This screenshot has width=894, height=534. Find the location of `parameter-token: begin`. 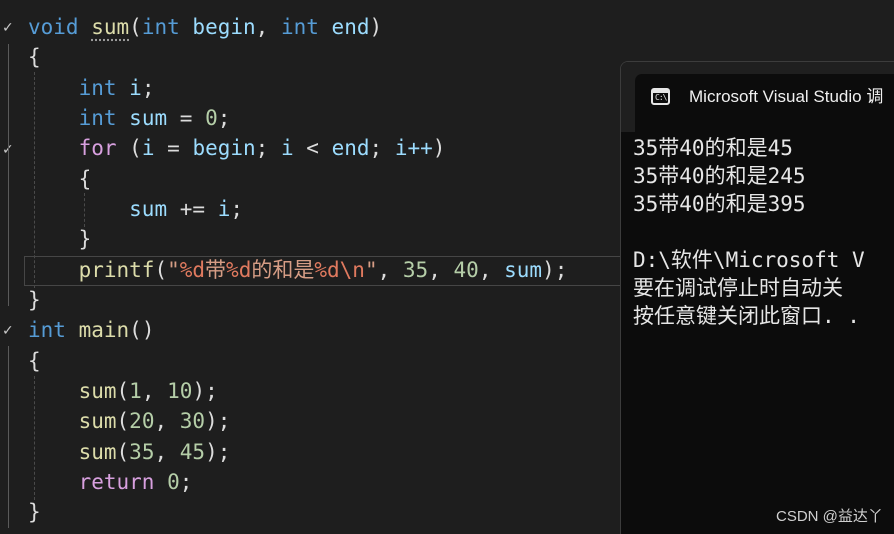

parameter-token: begin is located at coordinates (224, 27).